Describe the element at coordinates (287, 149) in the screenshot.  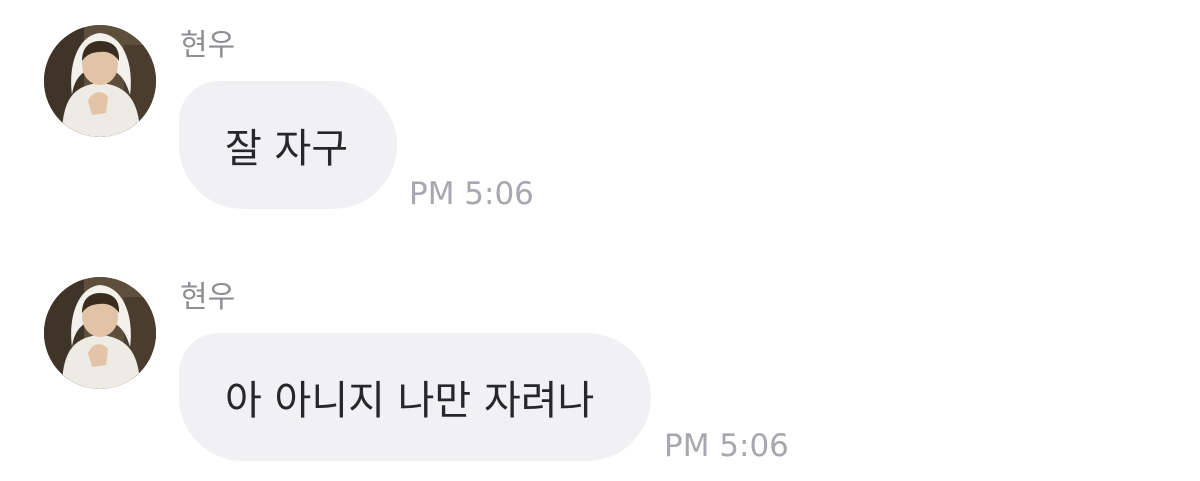
I see `message-text: 잘 자구` at that location.